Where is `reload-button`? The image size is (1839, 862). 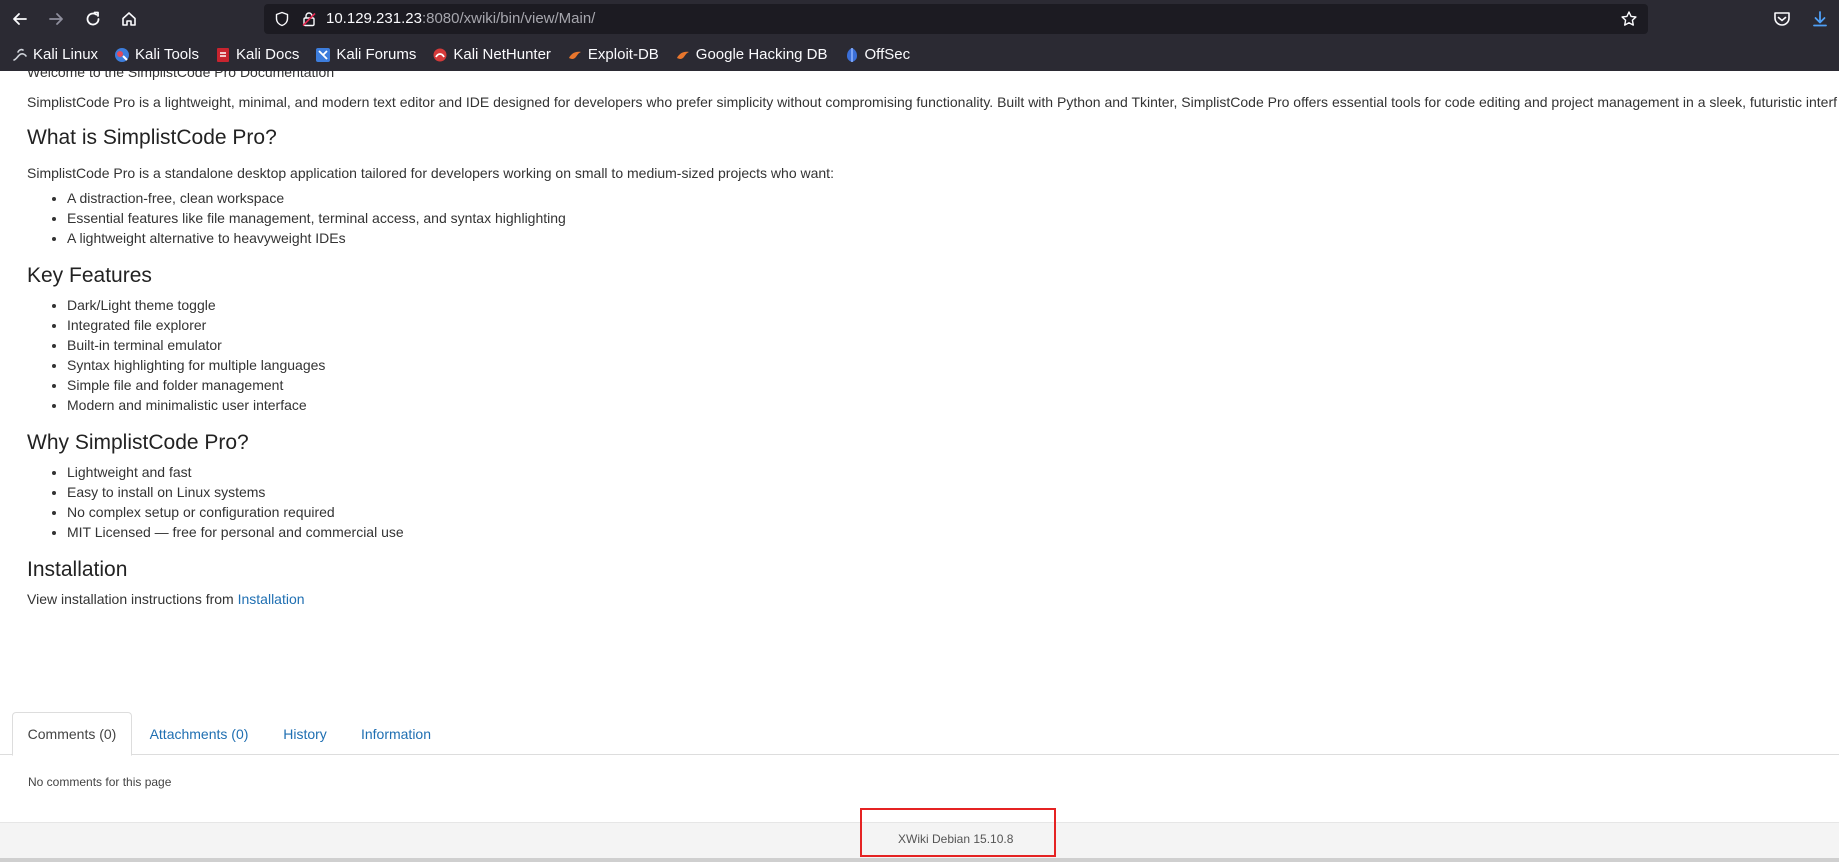 reload-button is located at coordinates (93, 19).